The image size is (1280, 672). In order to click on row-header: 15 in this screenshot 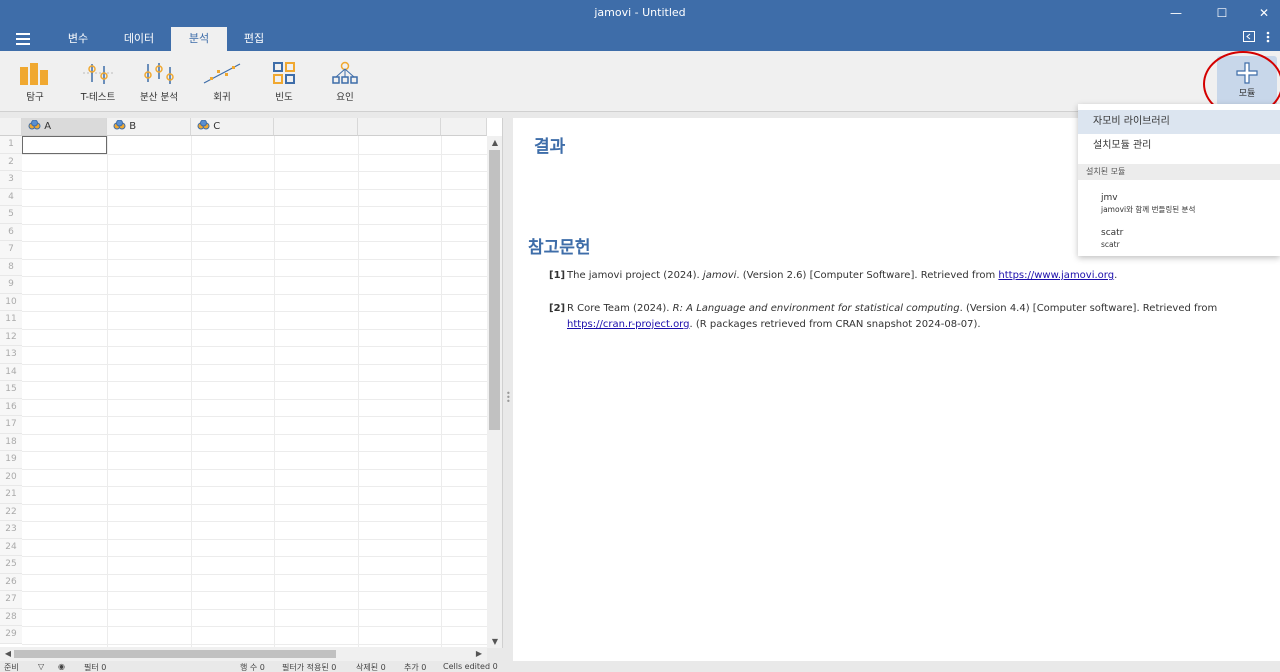, I will do `click(11, 390)`.